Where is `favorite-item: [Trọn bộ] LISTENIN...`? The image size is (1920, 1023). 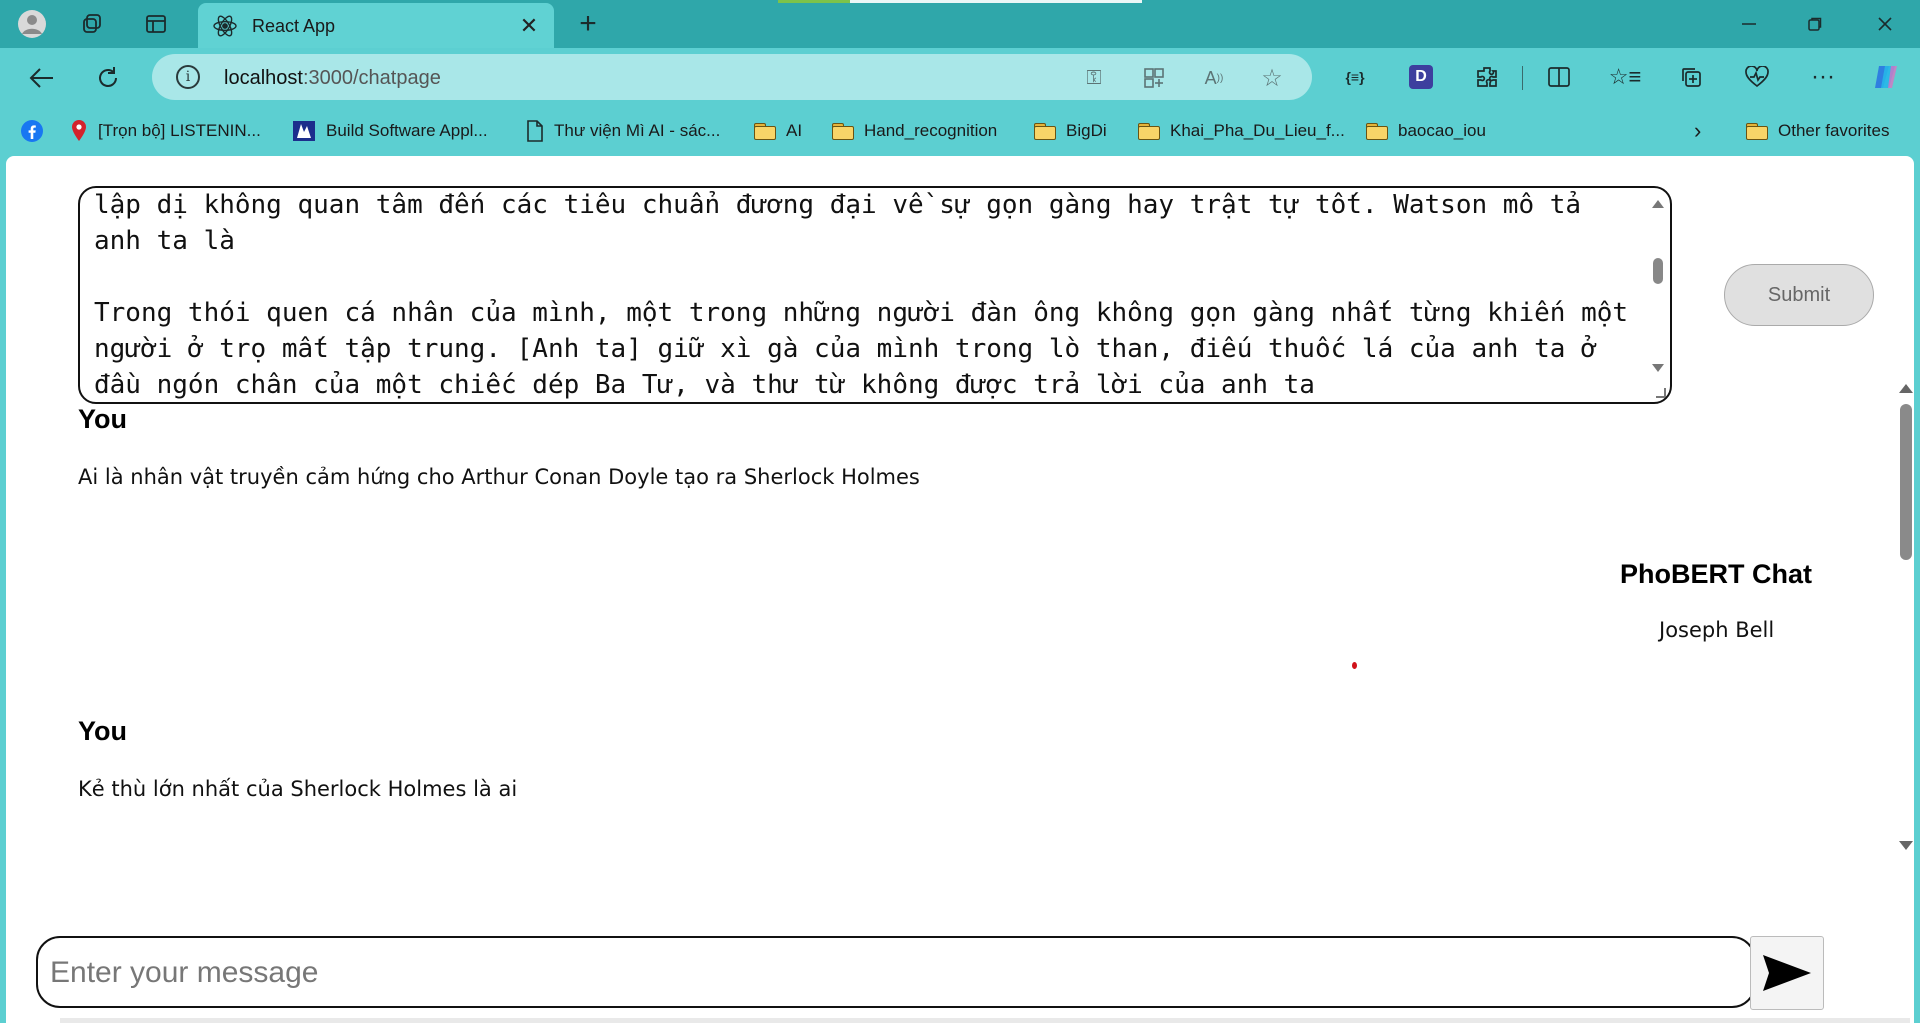 favorite-item: [Trọn bộ] LISTENIN... is located at coordinates (165, 131).